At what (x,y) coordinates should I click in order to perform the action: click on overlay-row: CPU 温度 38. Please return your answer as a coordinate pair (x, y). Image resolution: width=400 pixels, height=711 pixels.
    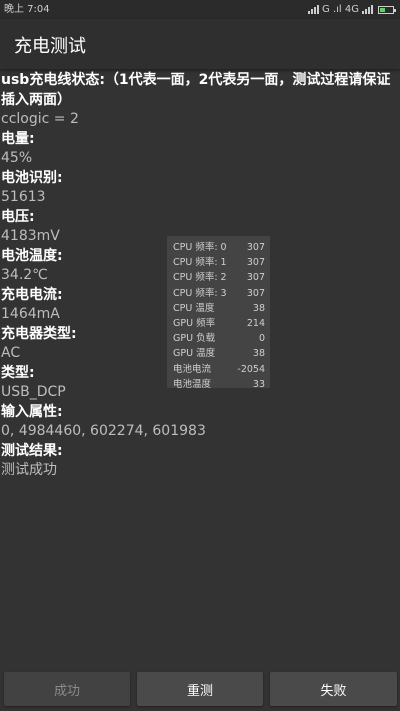
    Looking at the image, I should click on (219, 308).